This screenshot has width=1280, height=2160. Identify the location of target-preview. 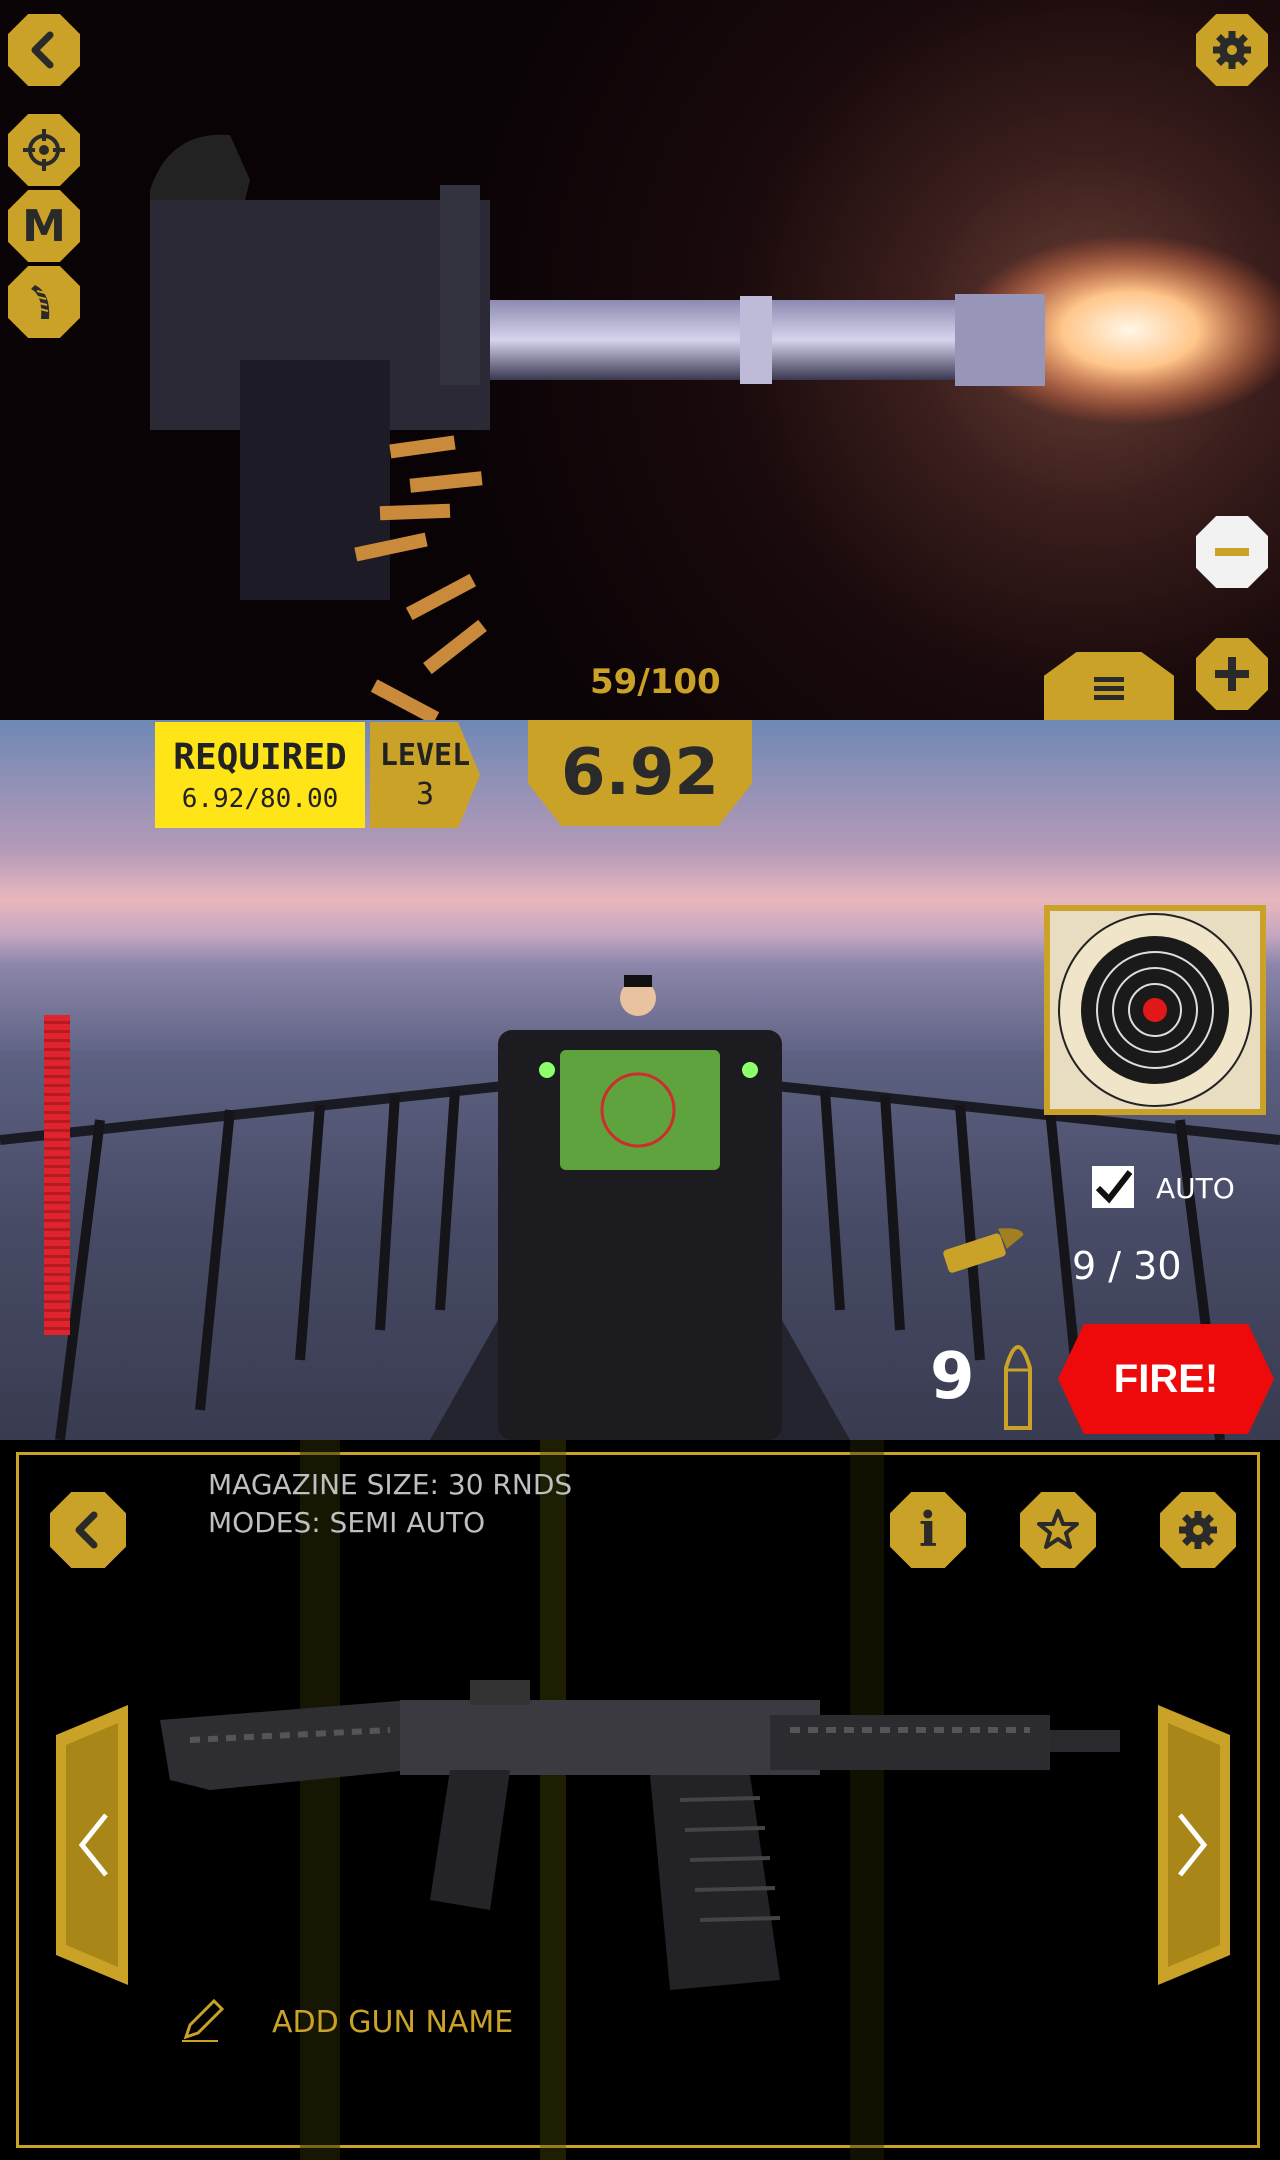
(1155, 1010).